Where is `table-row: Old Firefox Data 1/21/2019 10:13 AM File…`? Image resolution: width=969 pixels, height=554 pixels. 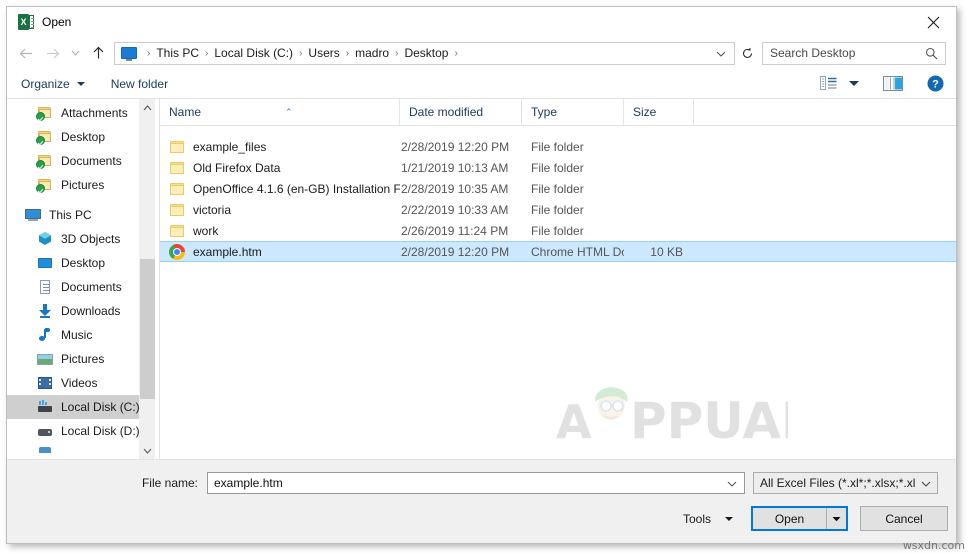 table-row: Old Firefox Data 1/21/2019 10:13 AM File… is located at coordinates (558, 167).